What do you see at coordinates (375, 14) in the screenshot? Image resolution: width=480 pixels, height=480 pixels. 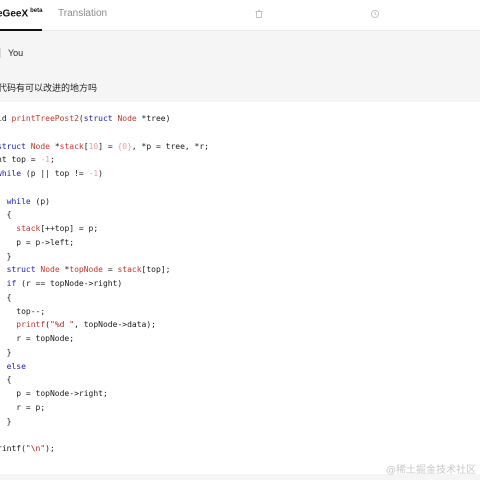 I see `history-icon` at bounding box center [375, 14].